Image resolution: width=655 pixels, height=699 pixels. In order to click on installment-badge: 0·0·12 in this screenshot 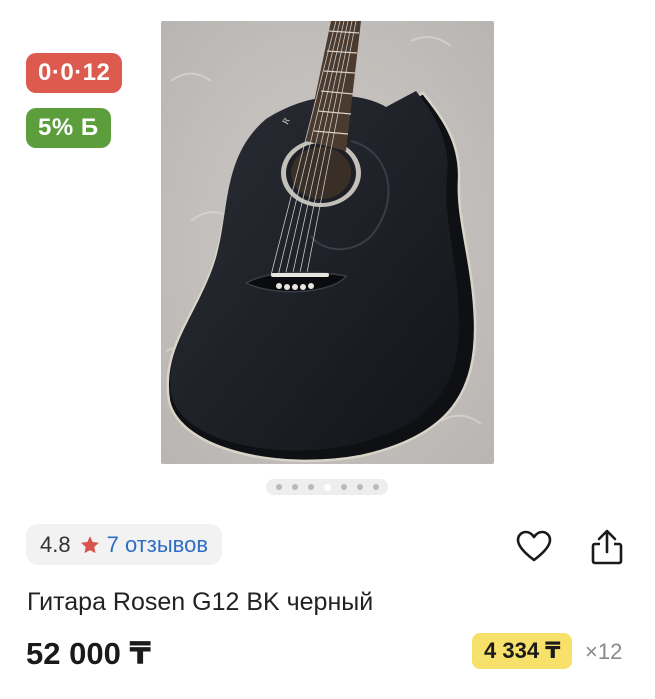, I will do `click(74, 73)`.